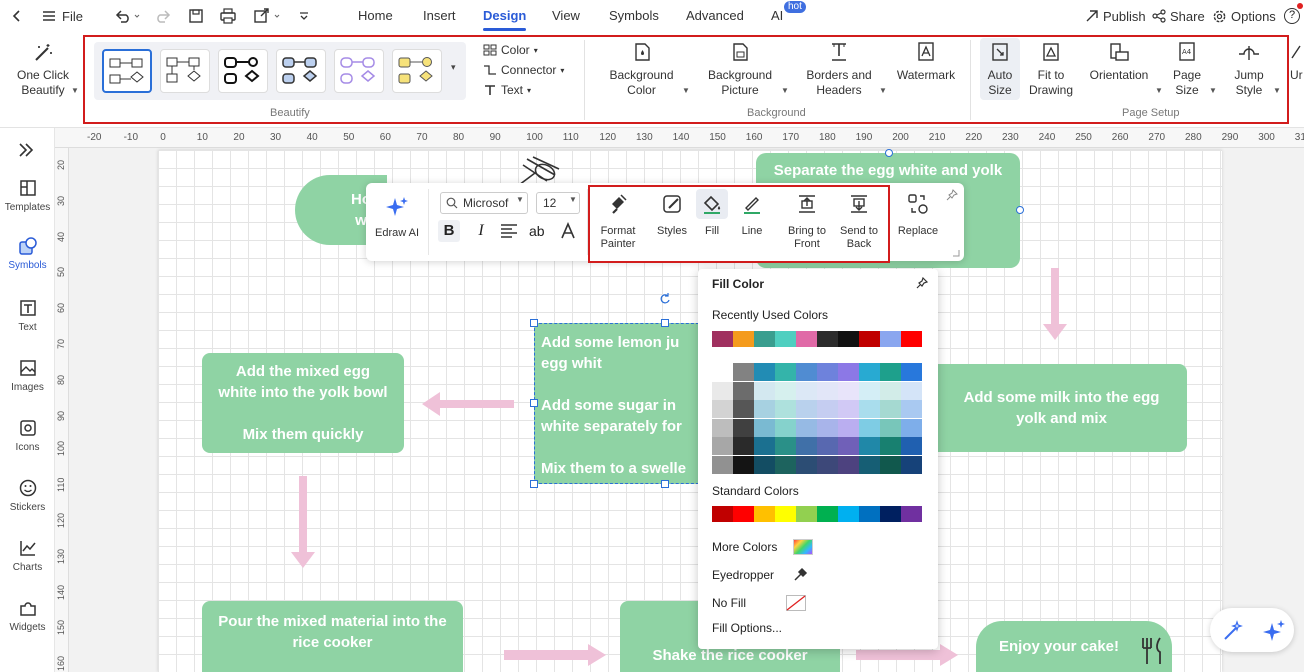 The height and width of the screenshot is (672, 1304). Describe the element at coordinates (715, 16) in the screenshot. I see `menu-advanced: Advanced` at that location.